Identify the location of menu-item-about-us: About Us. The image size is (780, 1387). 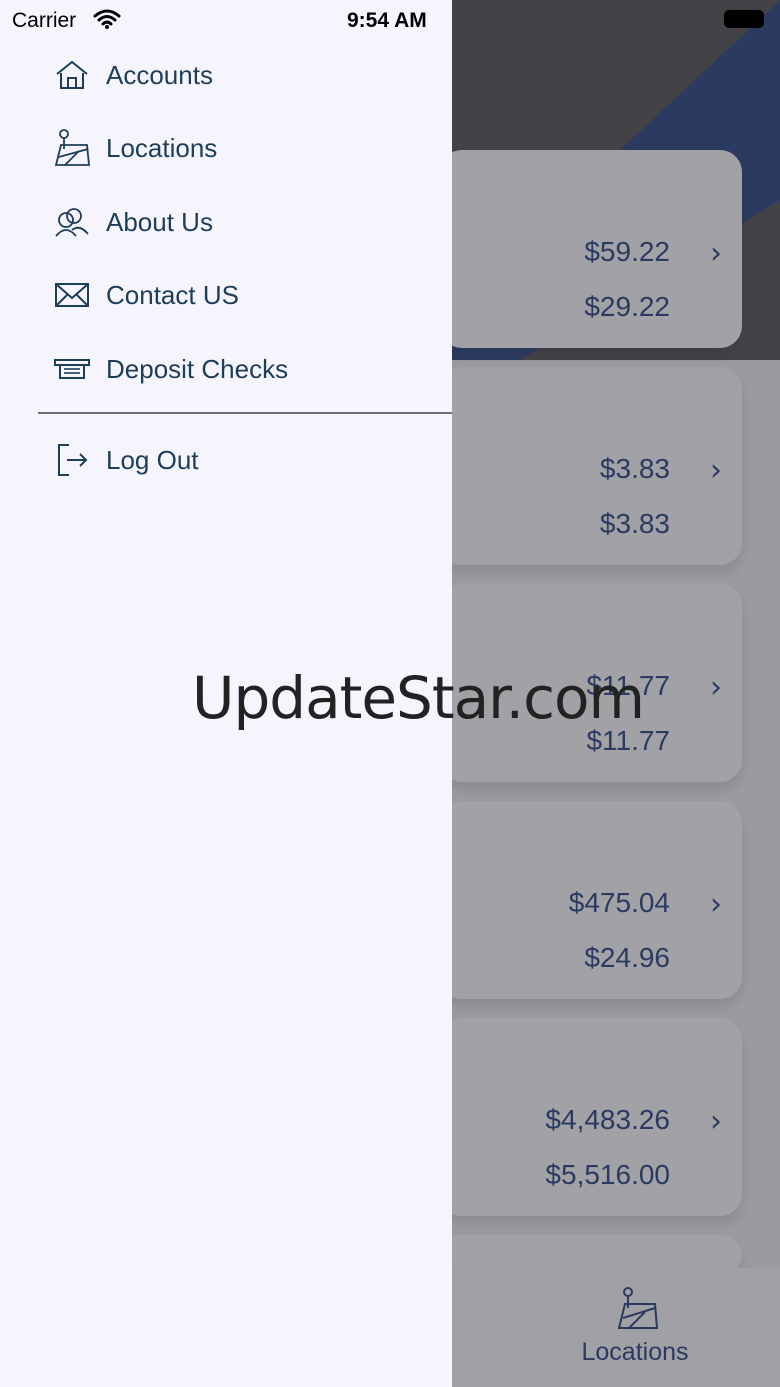
(247, 222).